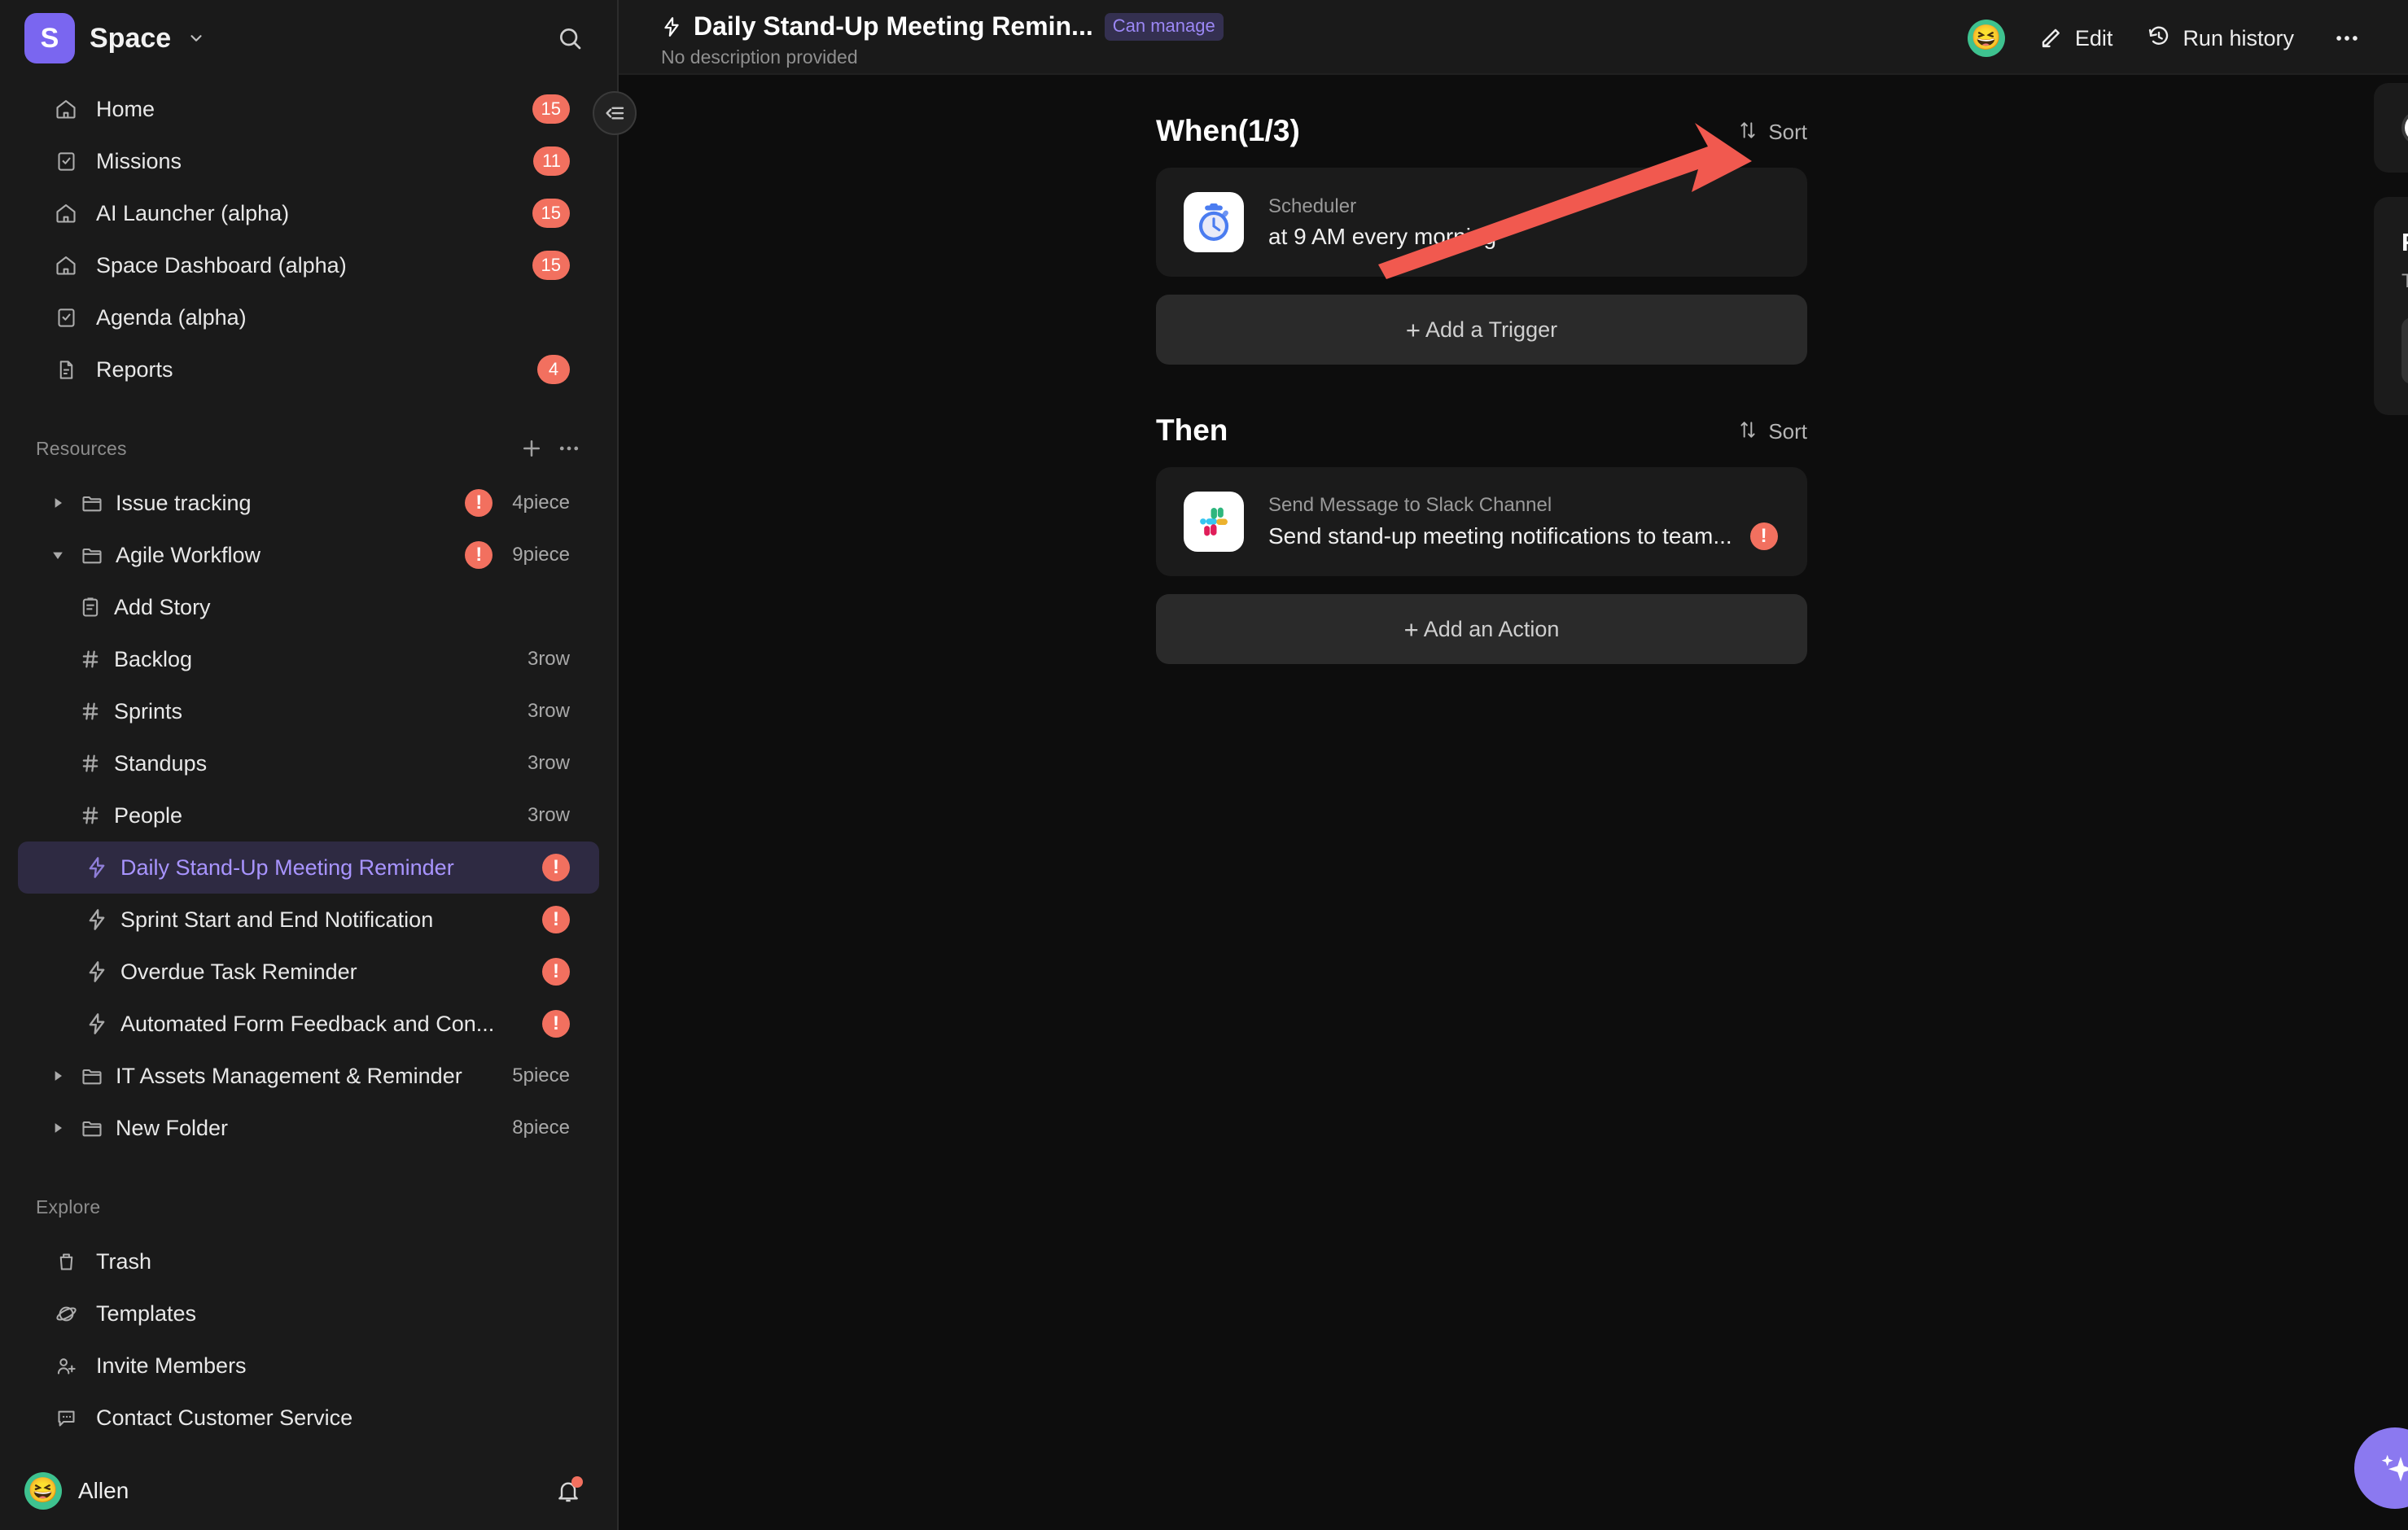 This screenshot has width=2408, height=1530. I want to click on user-plus-icon, so click(66, 1365).